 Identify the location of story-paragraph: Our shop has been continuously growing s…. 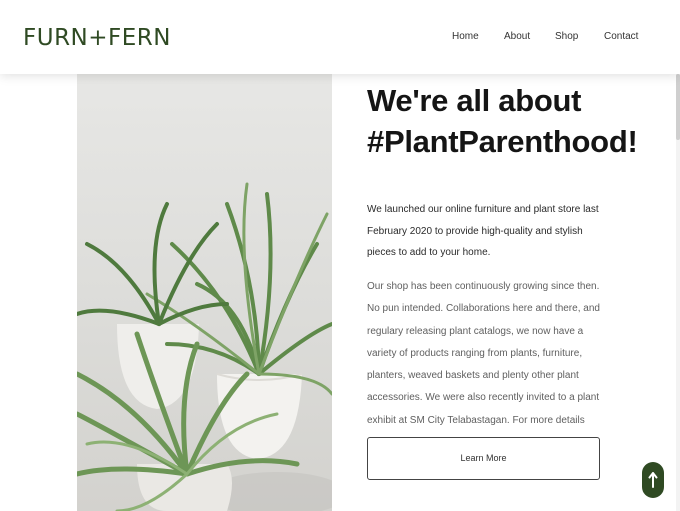
(483, 364).